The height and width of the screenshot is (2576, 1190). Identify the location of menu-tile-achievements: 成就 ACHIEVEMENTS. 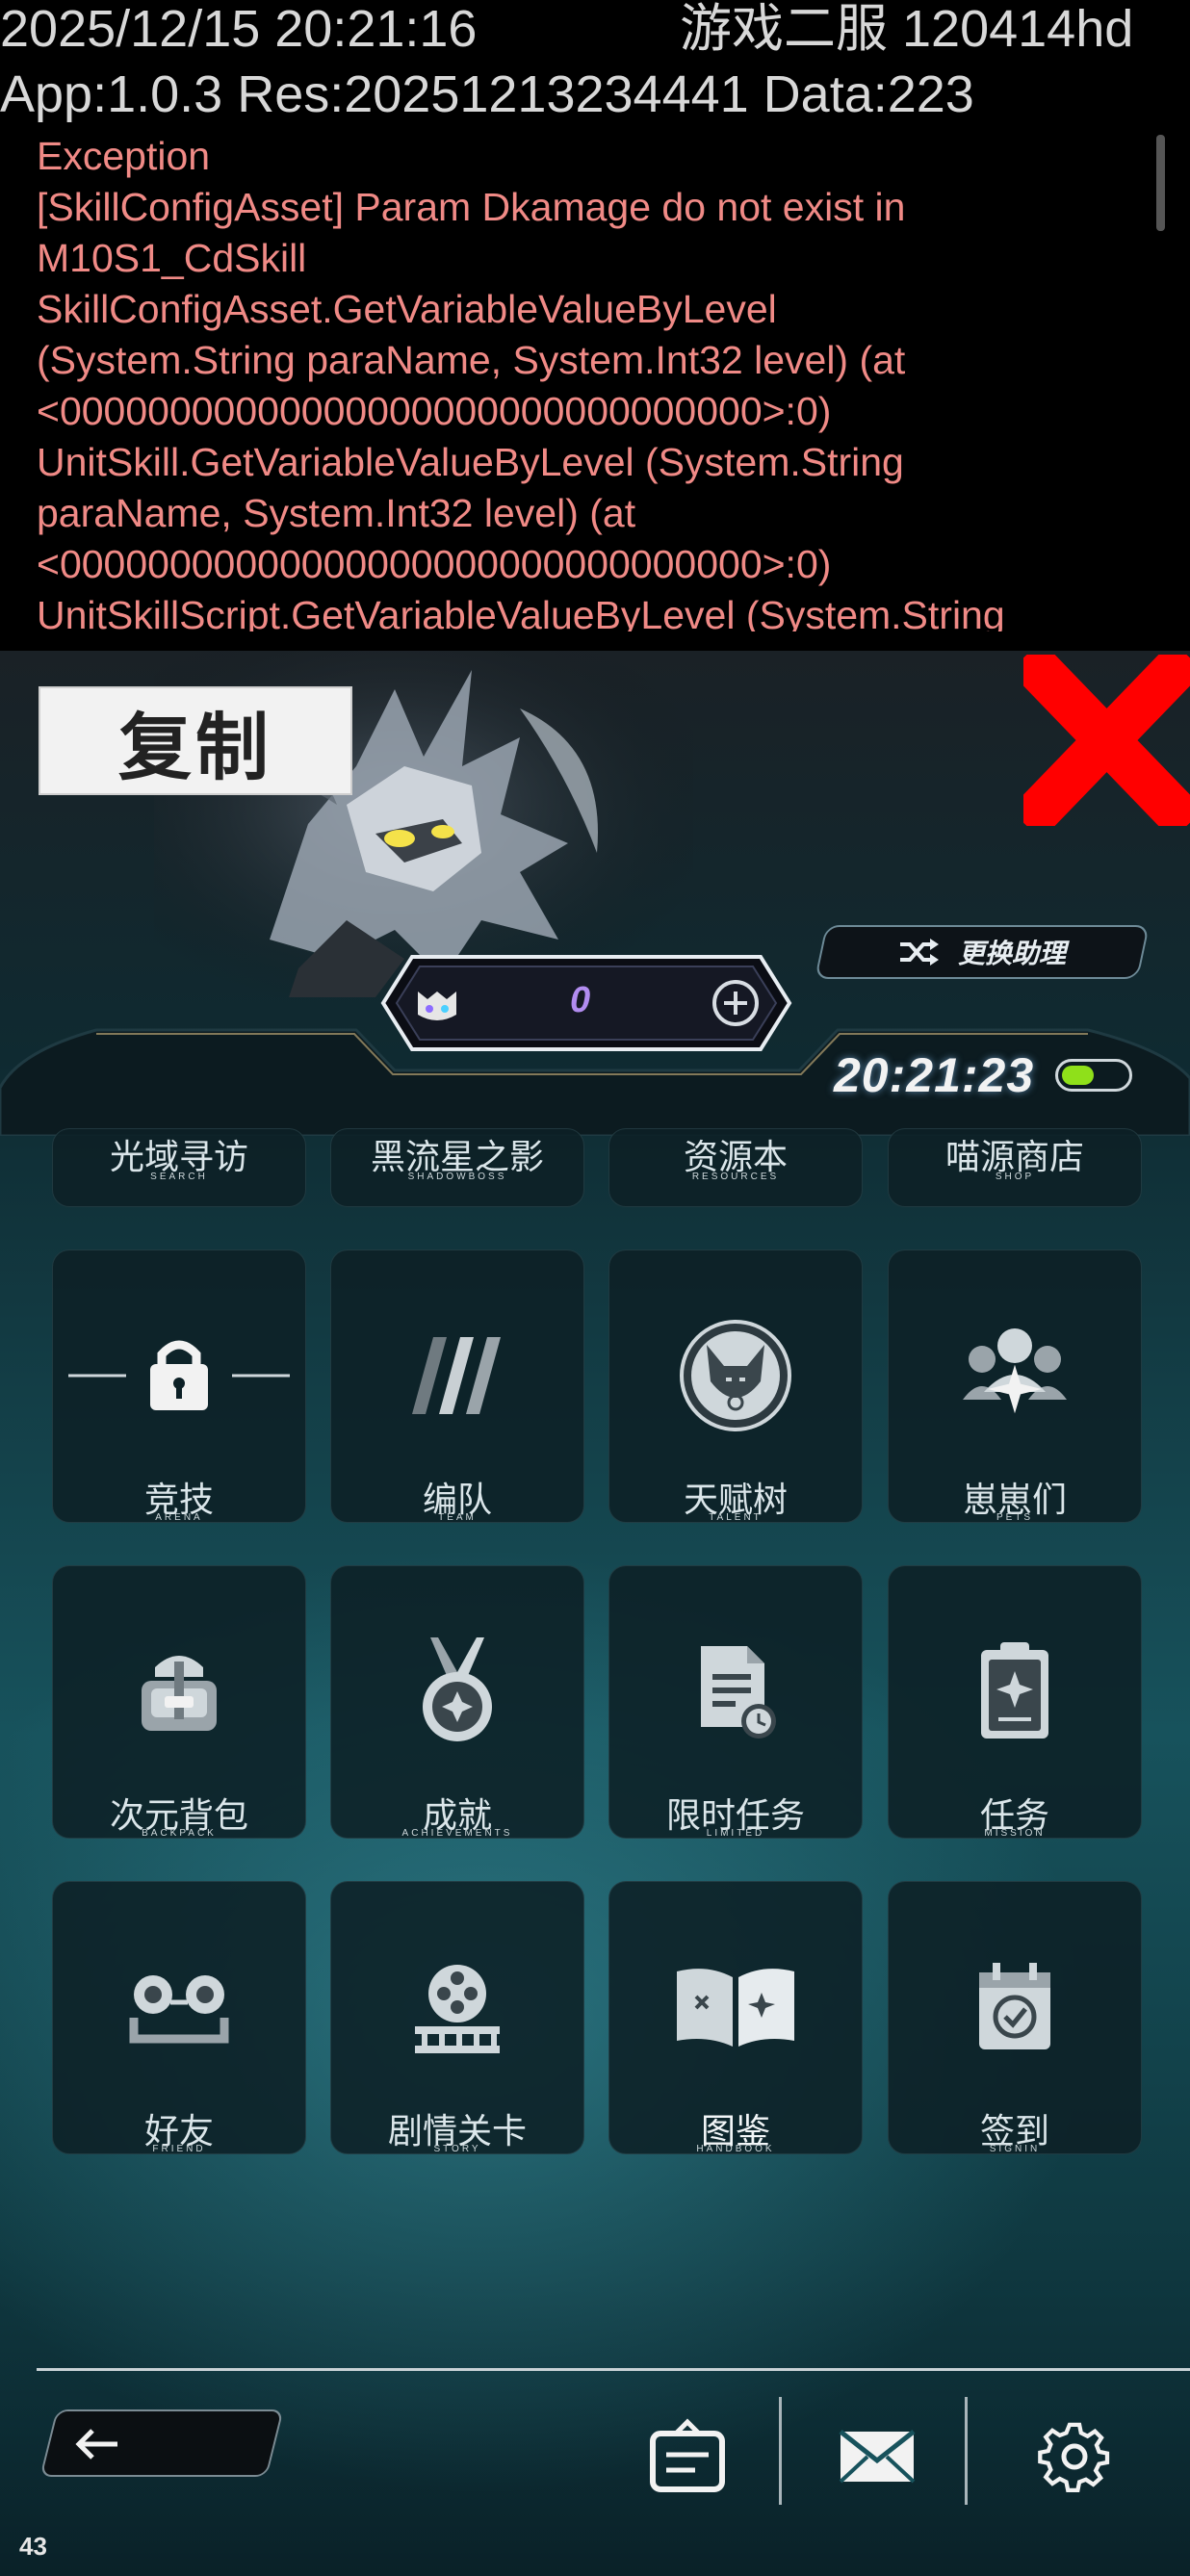
(457, 1702).